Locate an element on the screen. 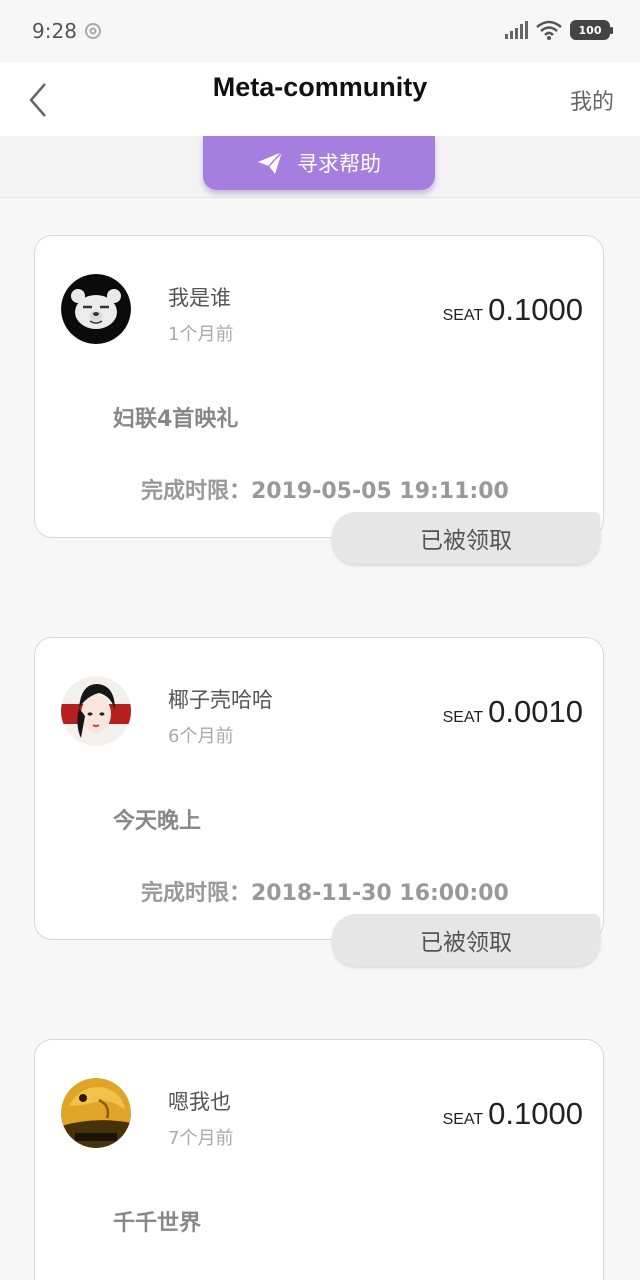 The height and width of the screenshot is (1280, 640). status-time: 9:28 is located at coordinates (54, 31).